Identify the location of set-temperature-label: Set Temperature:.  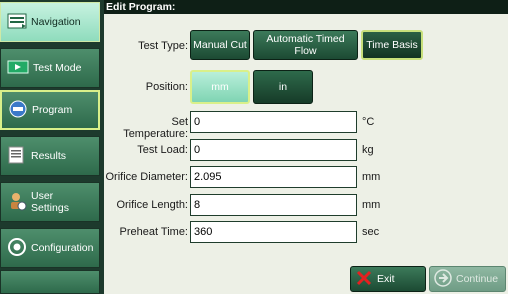
(155, 128).